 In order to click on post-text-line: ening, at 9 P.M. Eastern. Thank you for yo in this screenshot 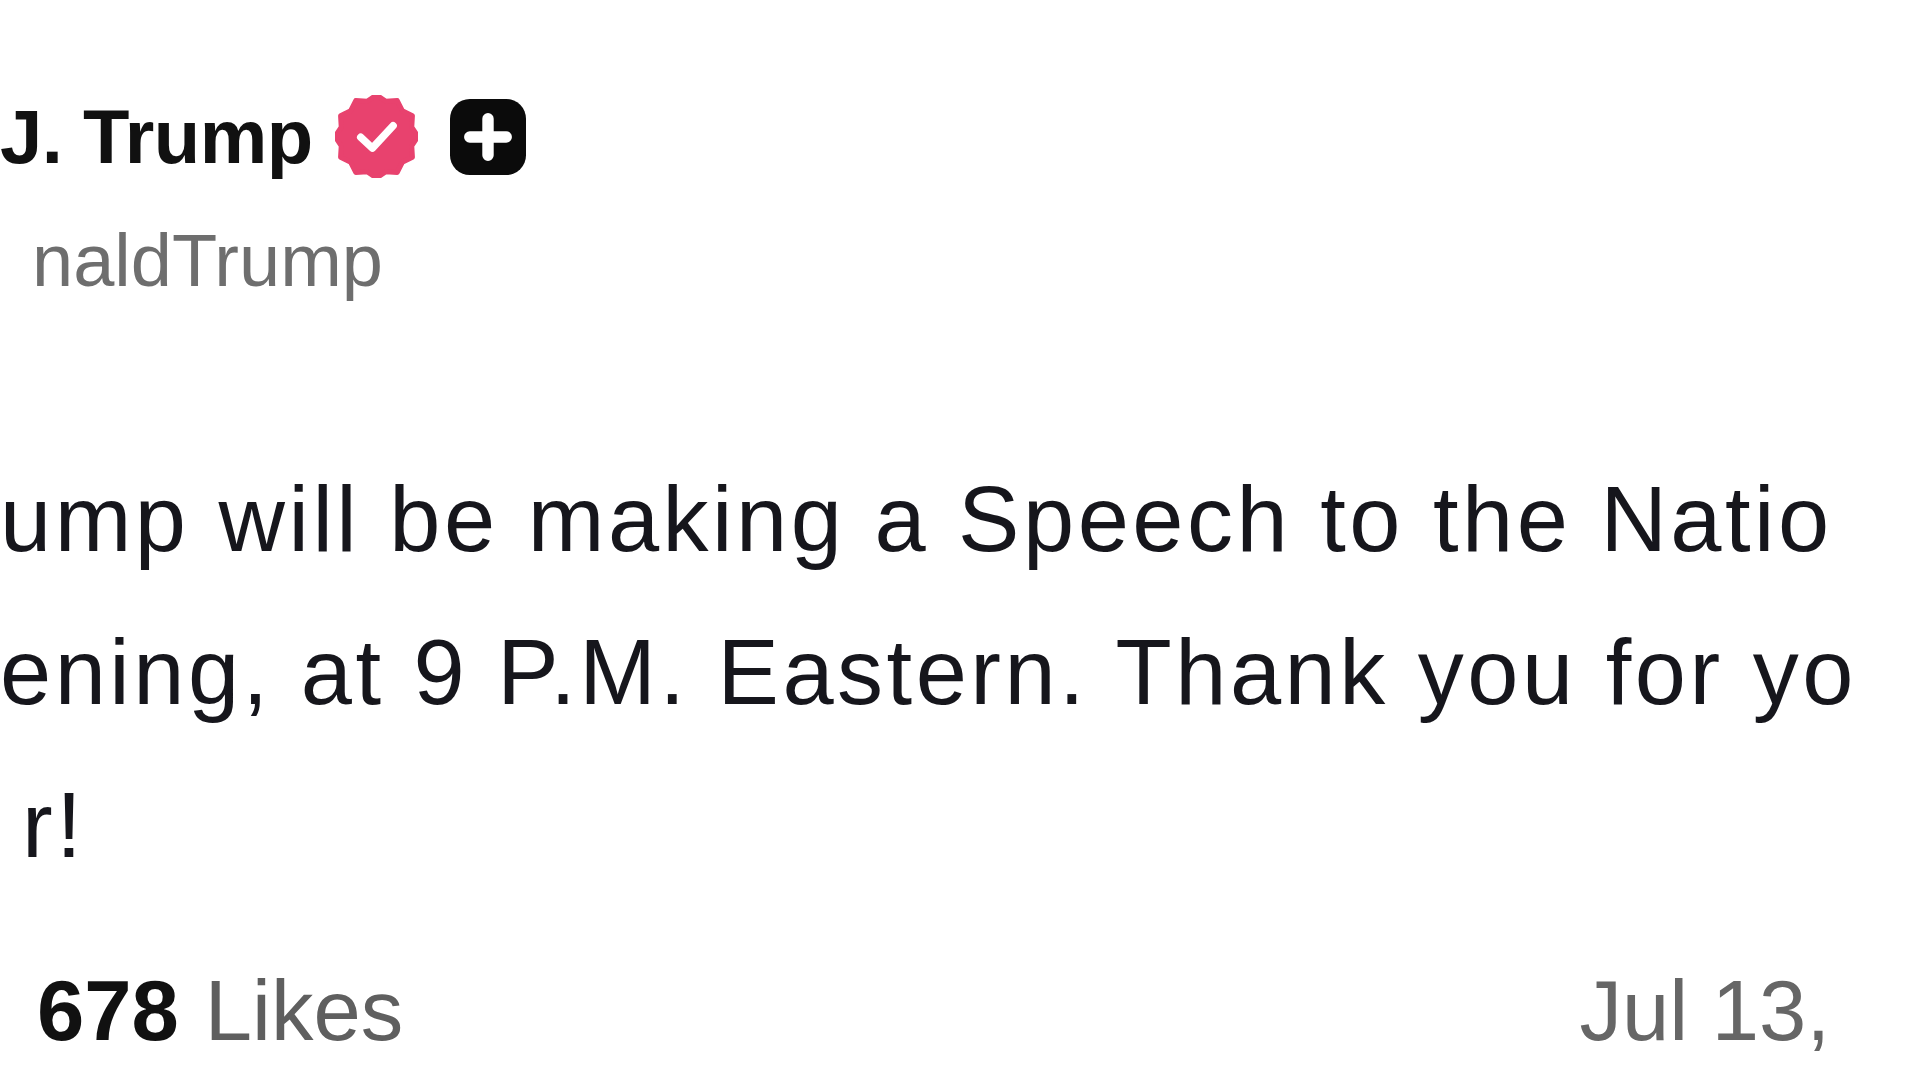, I will do `click(928, 672)`.